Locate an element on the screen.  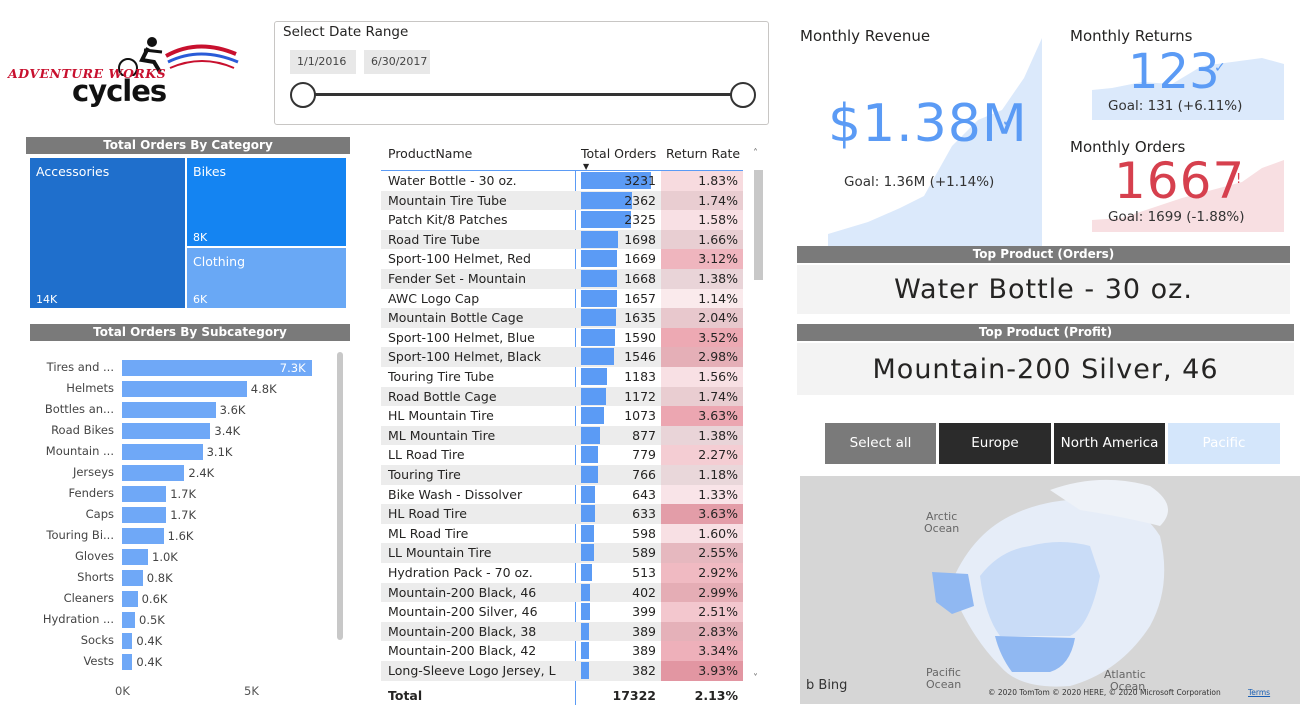
cell-product-name: HL Mountain Tire is located at coordinates (441, 416).